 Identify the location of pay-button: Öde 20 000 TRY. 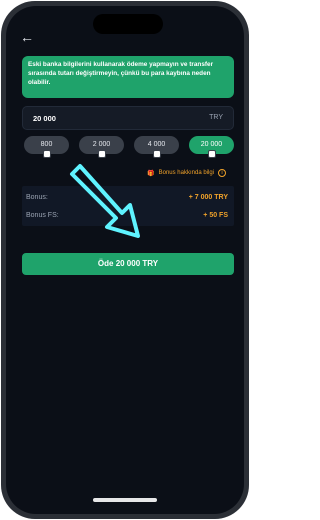
(128, 264).